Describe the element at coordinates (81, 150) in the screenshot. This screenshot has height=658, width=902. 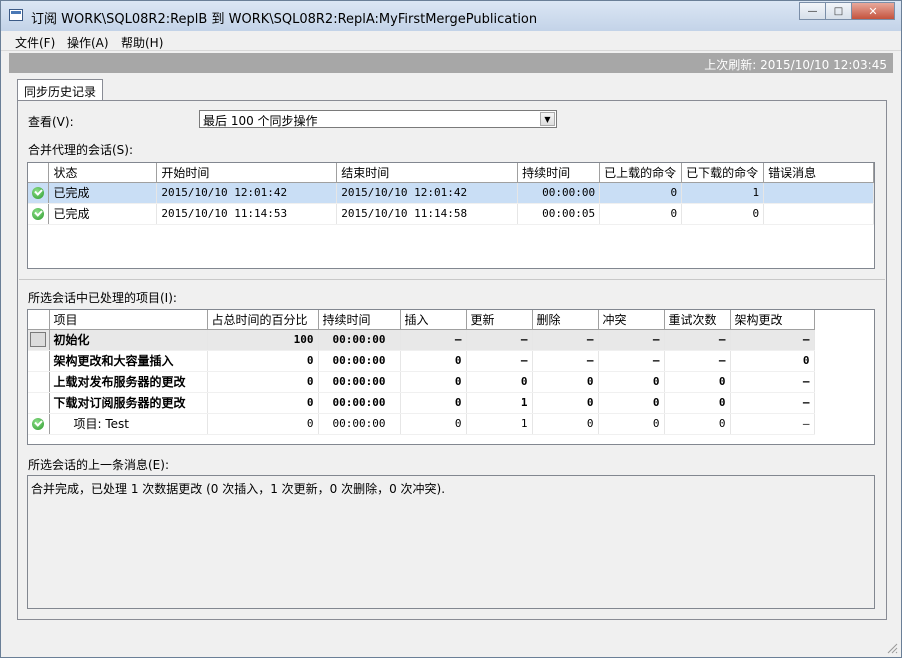
I see `sessions-label: 合并代理的会话(S):` at that location.